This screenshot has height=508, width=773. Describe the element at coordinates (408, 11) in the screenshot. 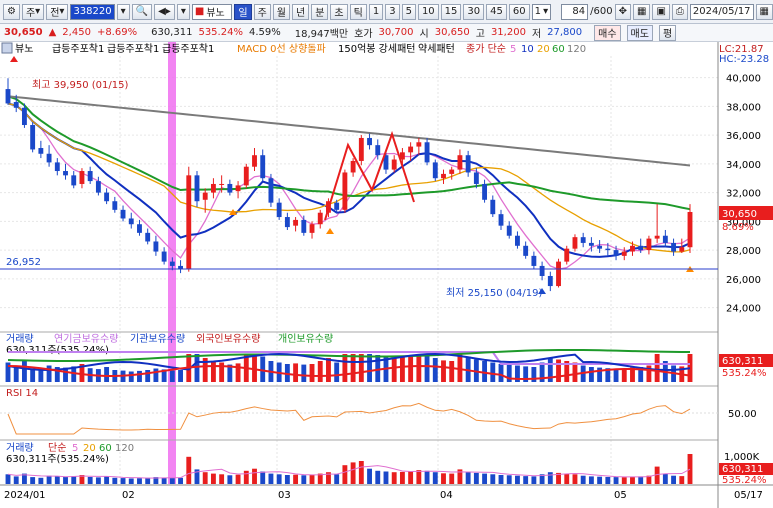

I see `minute-5-button: 5` at that location.